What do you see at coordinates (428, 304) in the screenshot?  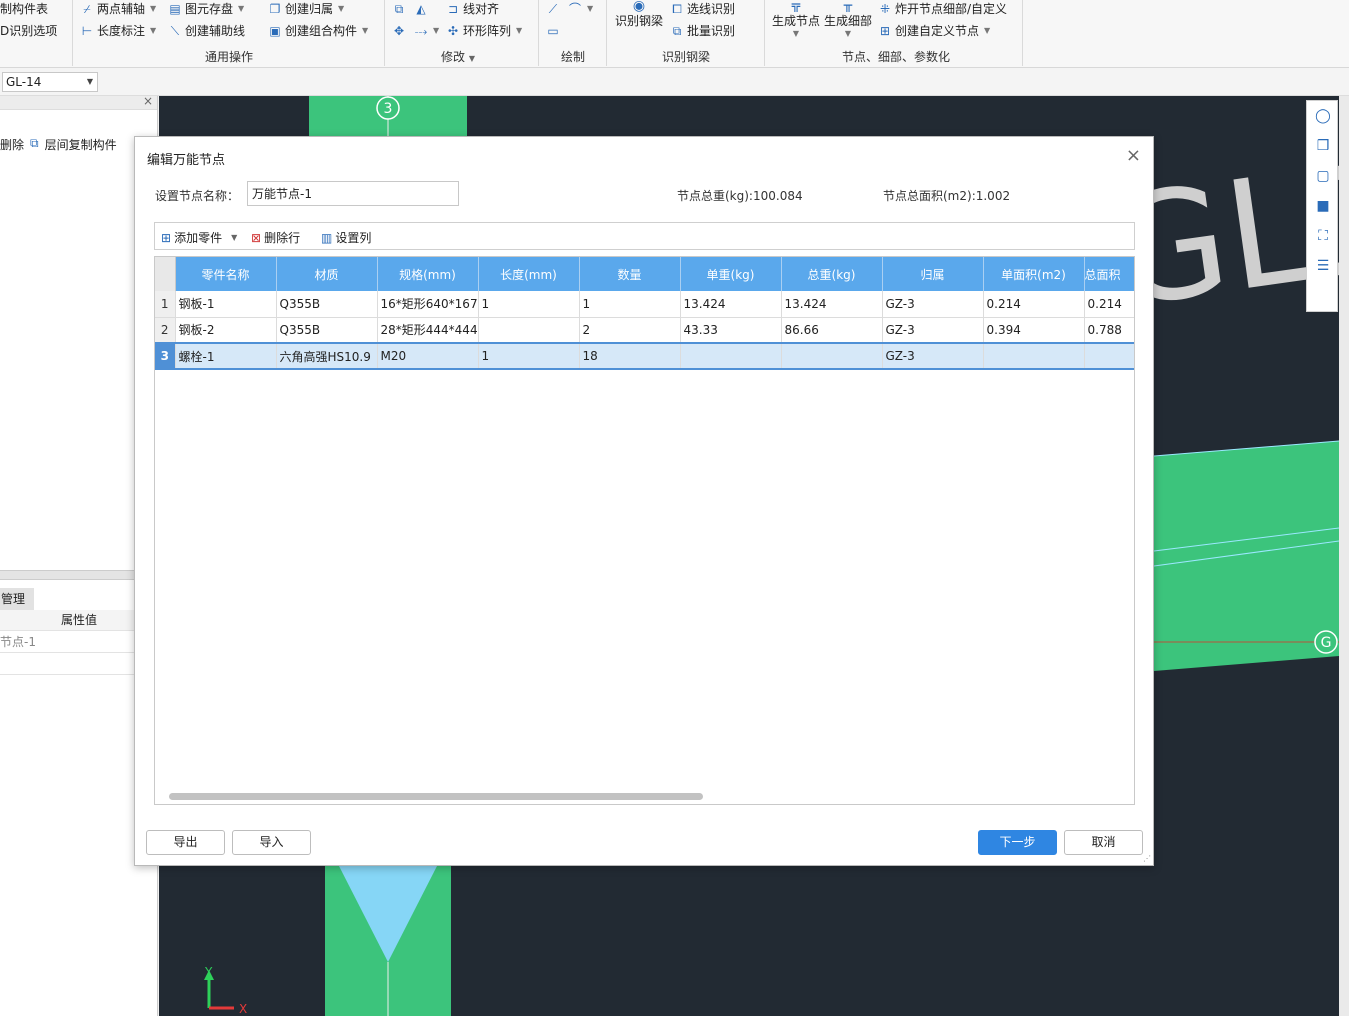 I see `table-cell: 16*矩形640*167` at bounding box center [428, 304].